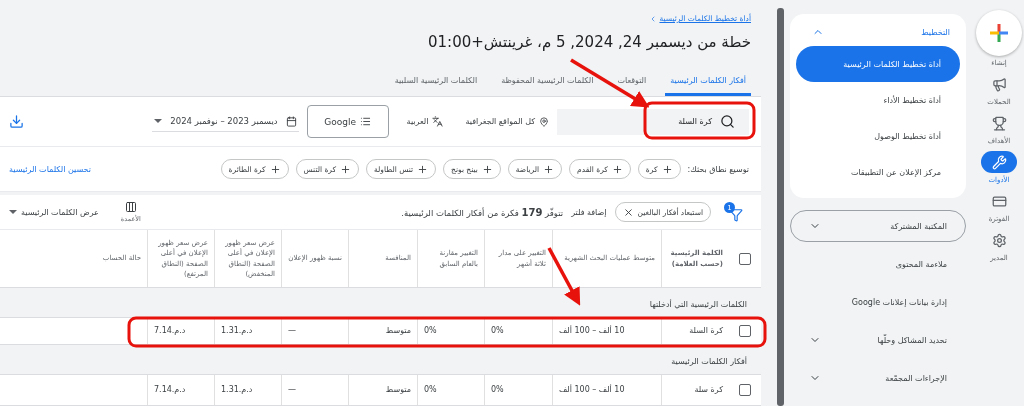 The width and height of the screenshot is (1024, 406). What do you see at coordinates (878, 100) in the screenshot?
I see `nav-item: أداة تخطيط الأداء` at bounding box center [878, 100].